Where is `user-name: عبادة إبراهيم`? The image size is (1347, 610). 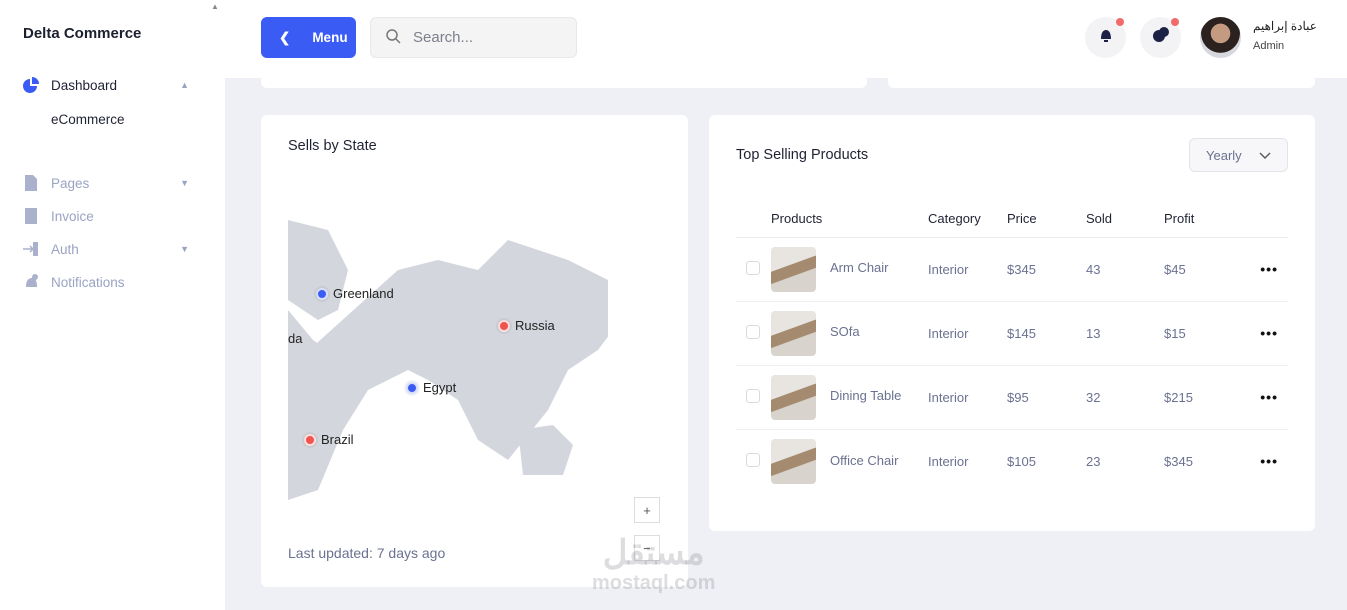 user-name: عبادة إبراهيم is located at coordinates (1285, 26).